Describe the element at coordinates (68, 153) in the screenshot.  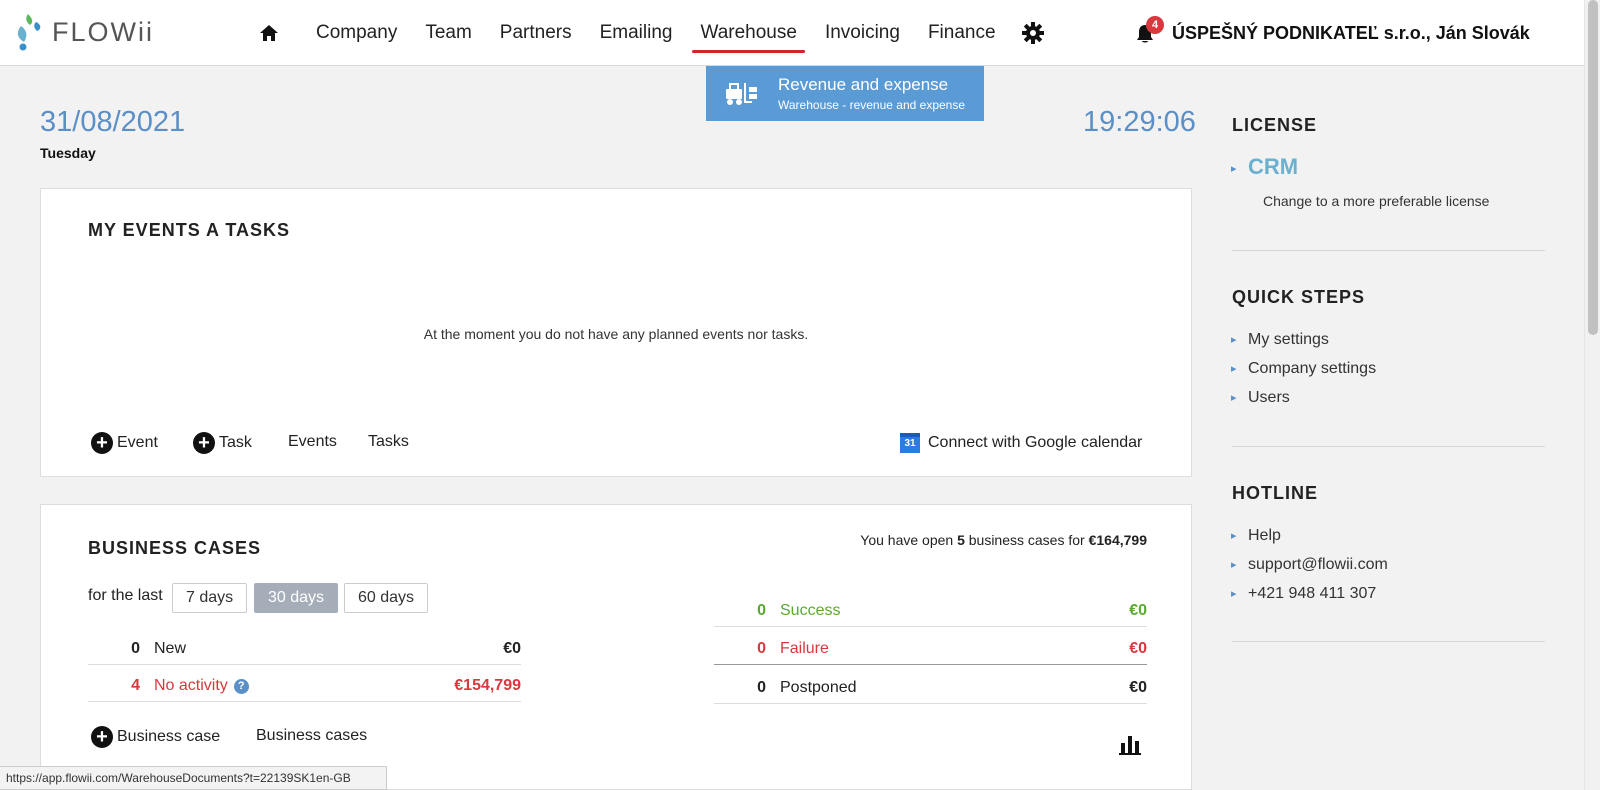
I see `current-weekday: Tuesday` at that location.